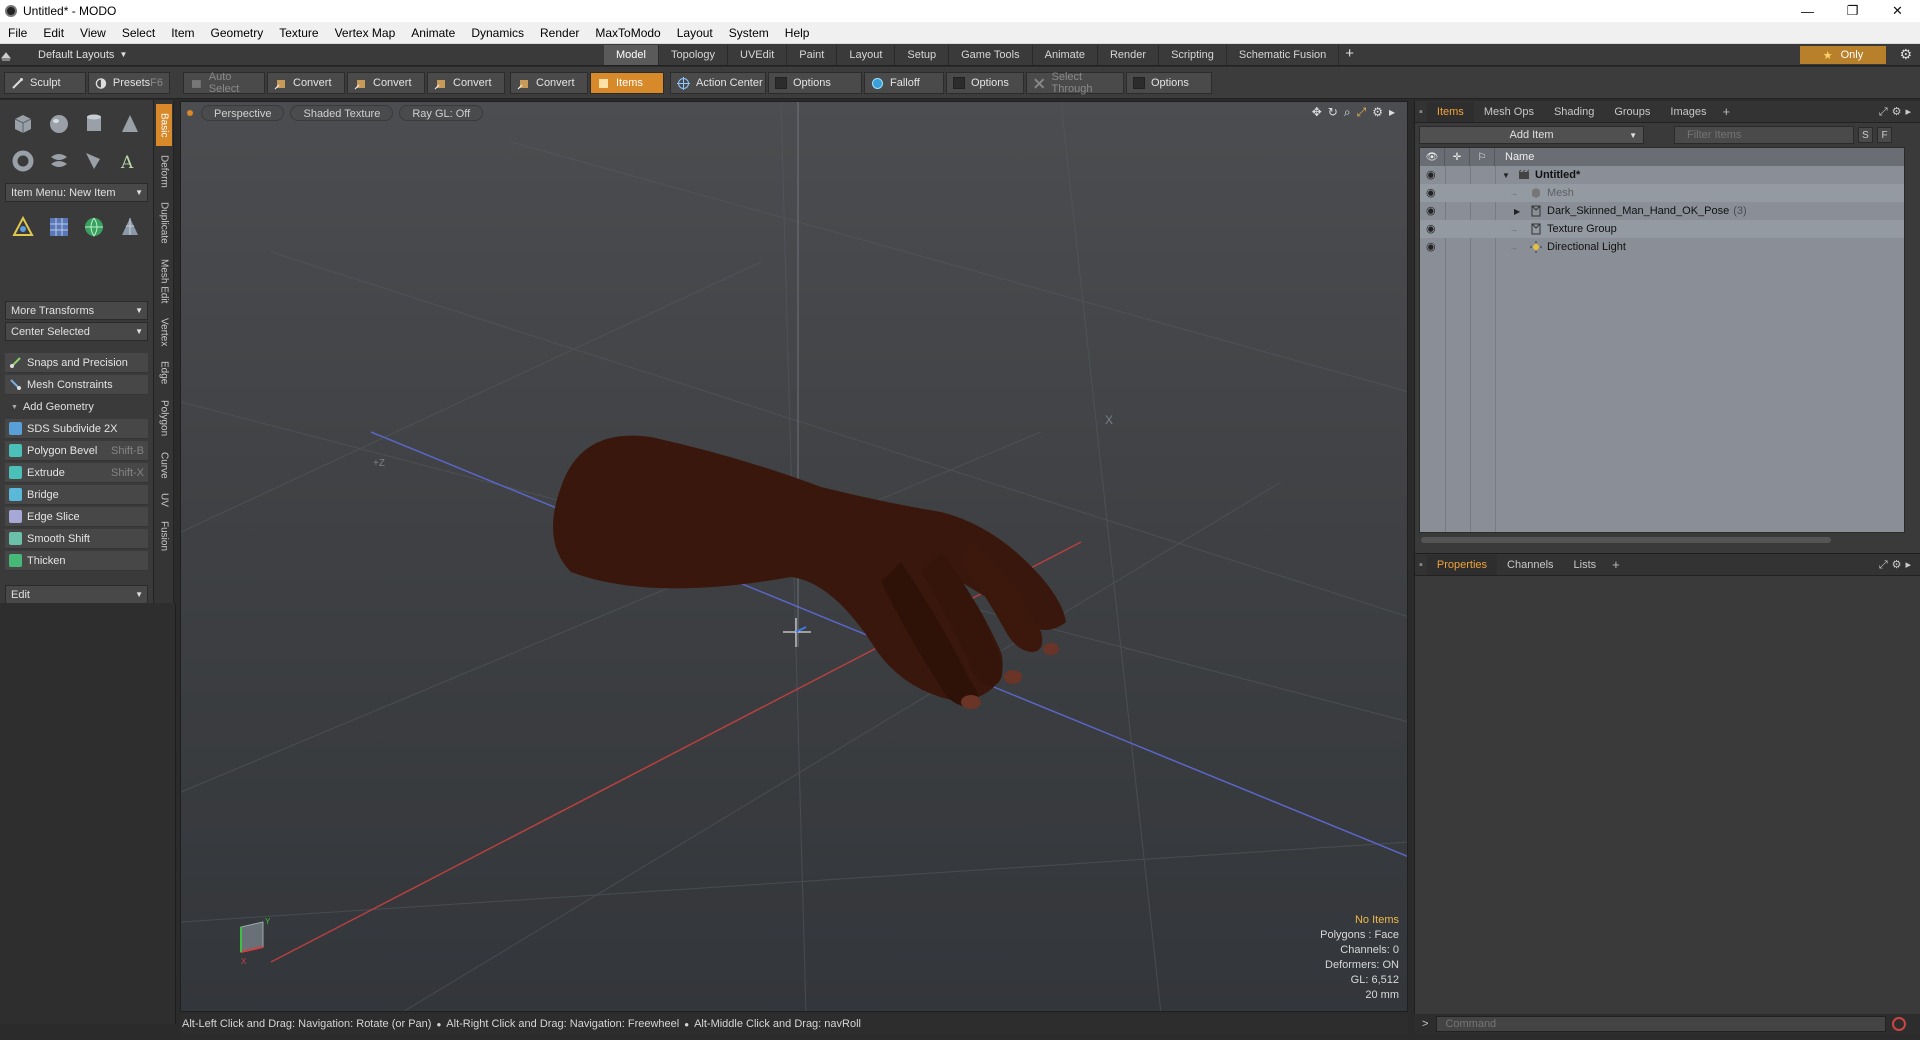  I want to click on falloff-options-button: Options, so click(985, 83).